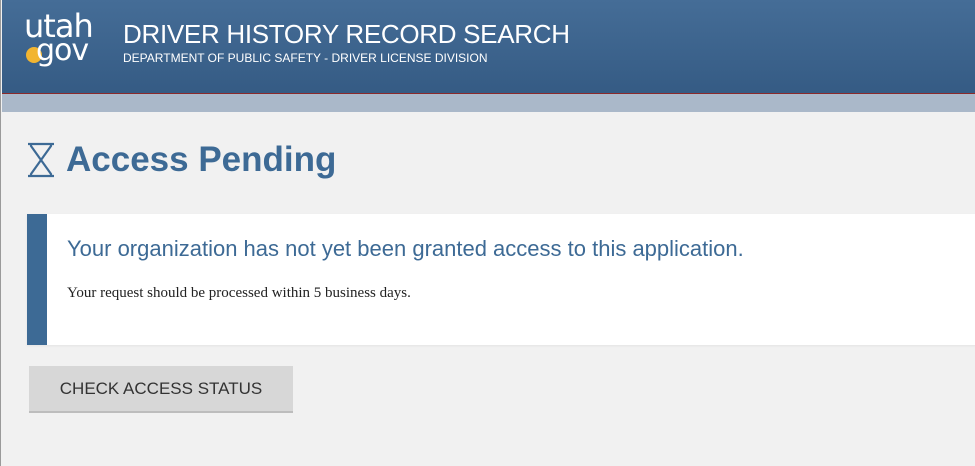  I want to click on header-subbar, so click(488, 103).